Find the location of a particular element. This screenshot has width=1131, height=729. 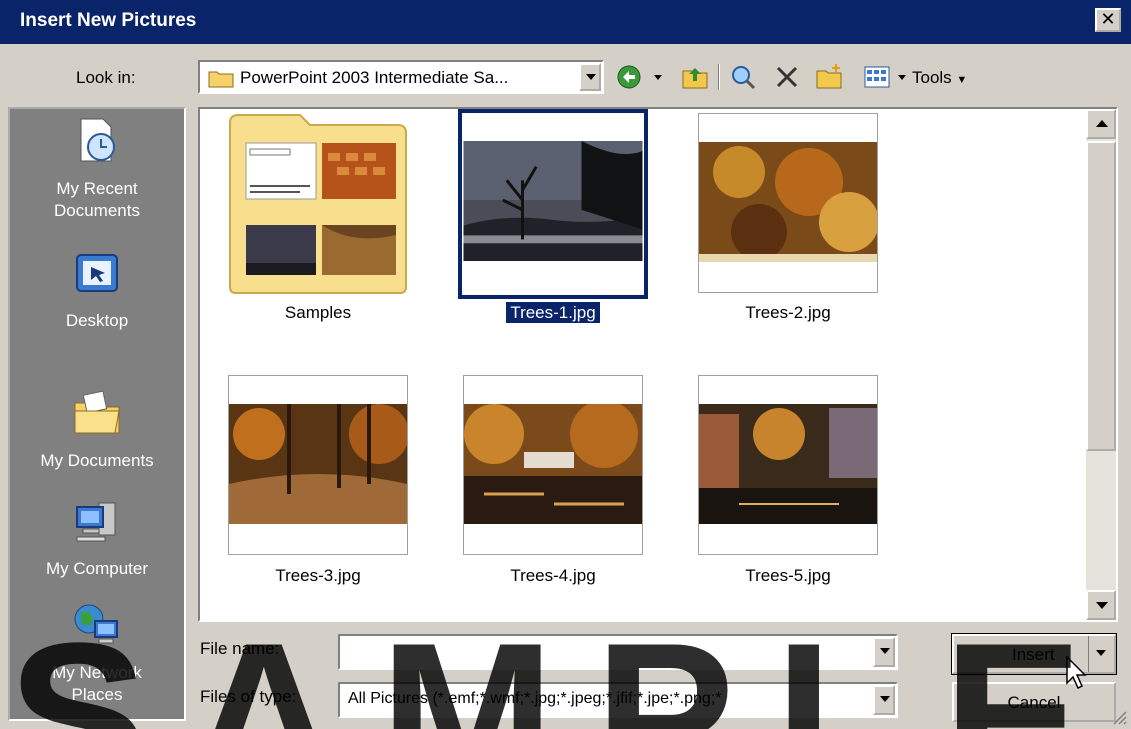

back-icon is located at coordinates (629, 77).